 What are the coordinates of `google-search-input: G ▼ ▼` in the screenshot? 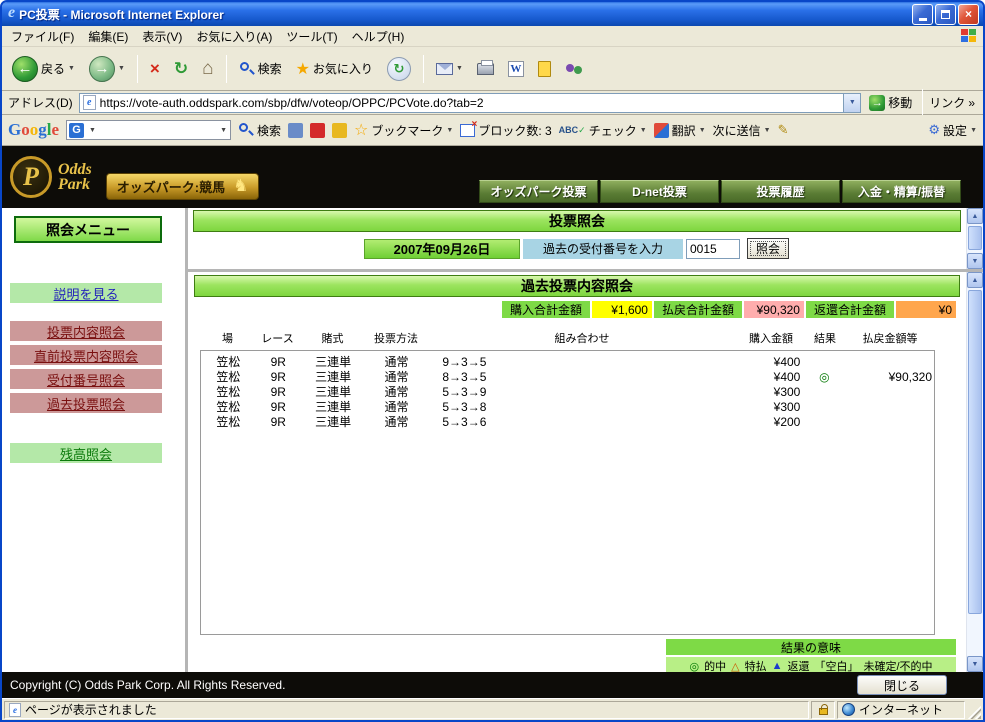 It's located at (149, 130).